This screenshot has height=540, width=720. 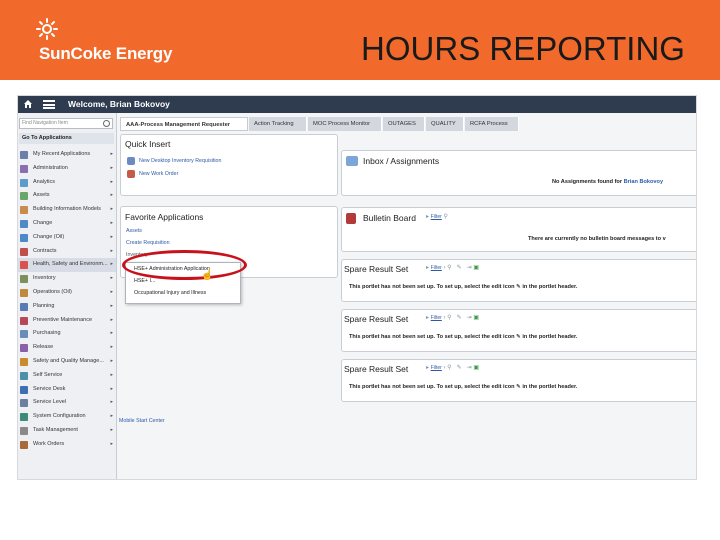 I want to click on sidebar-nav-item: Inventory ▸, so click(x=67, y=279).